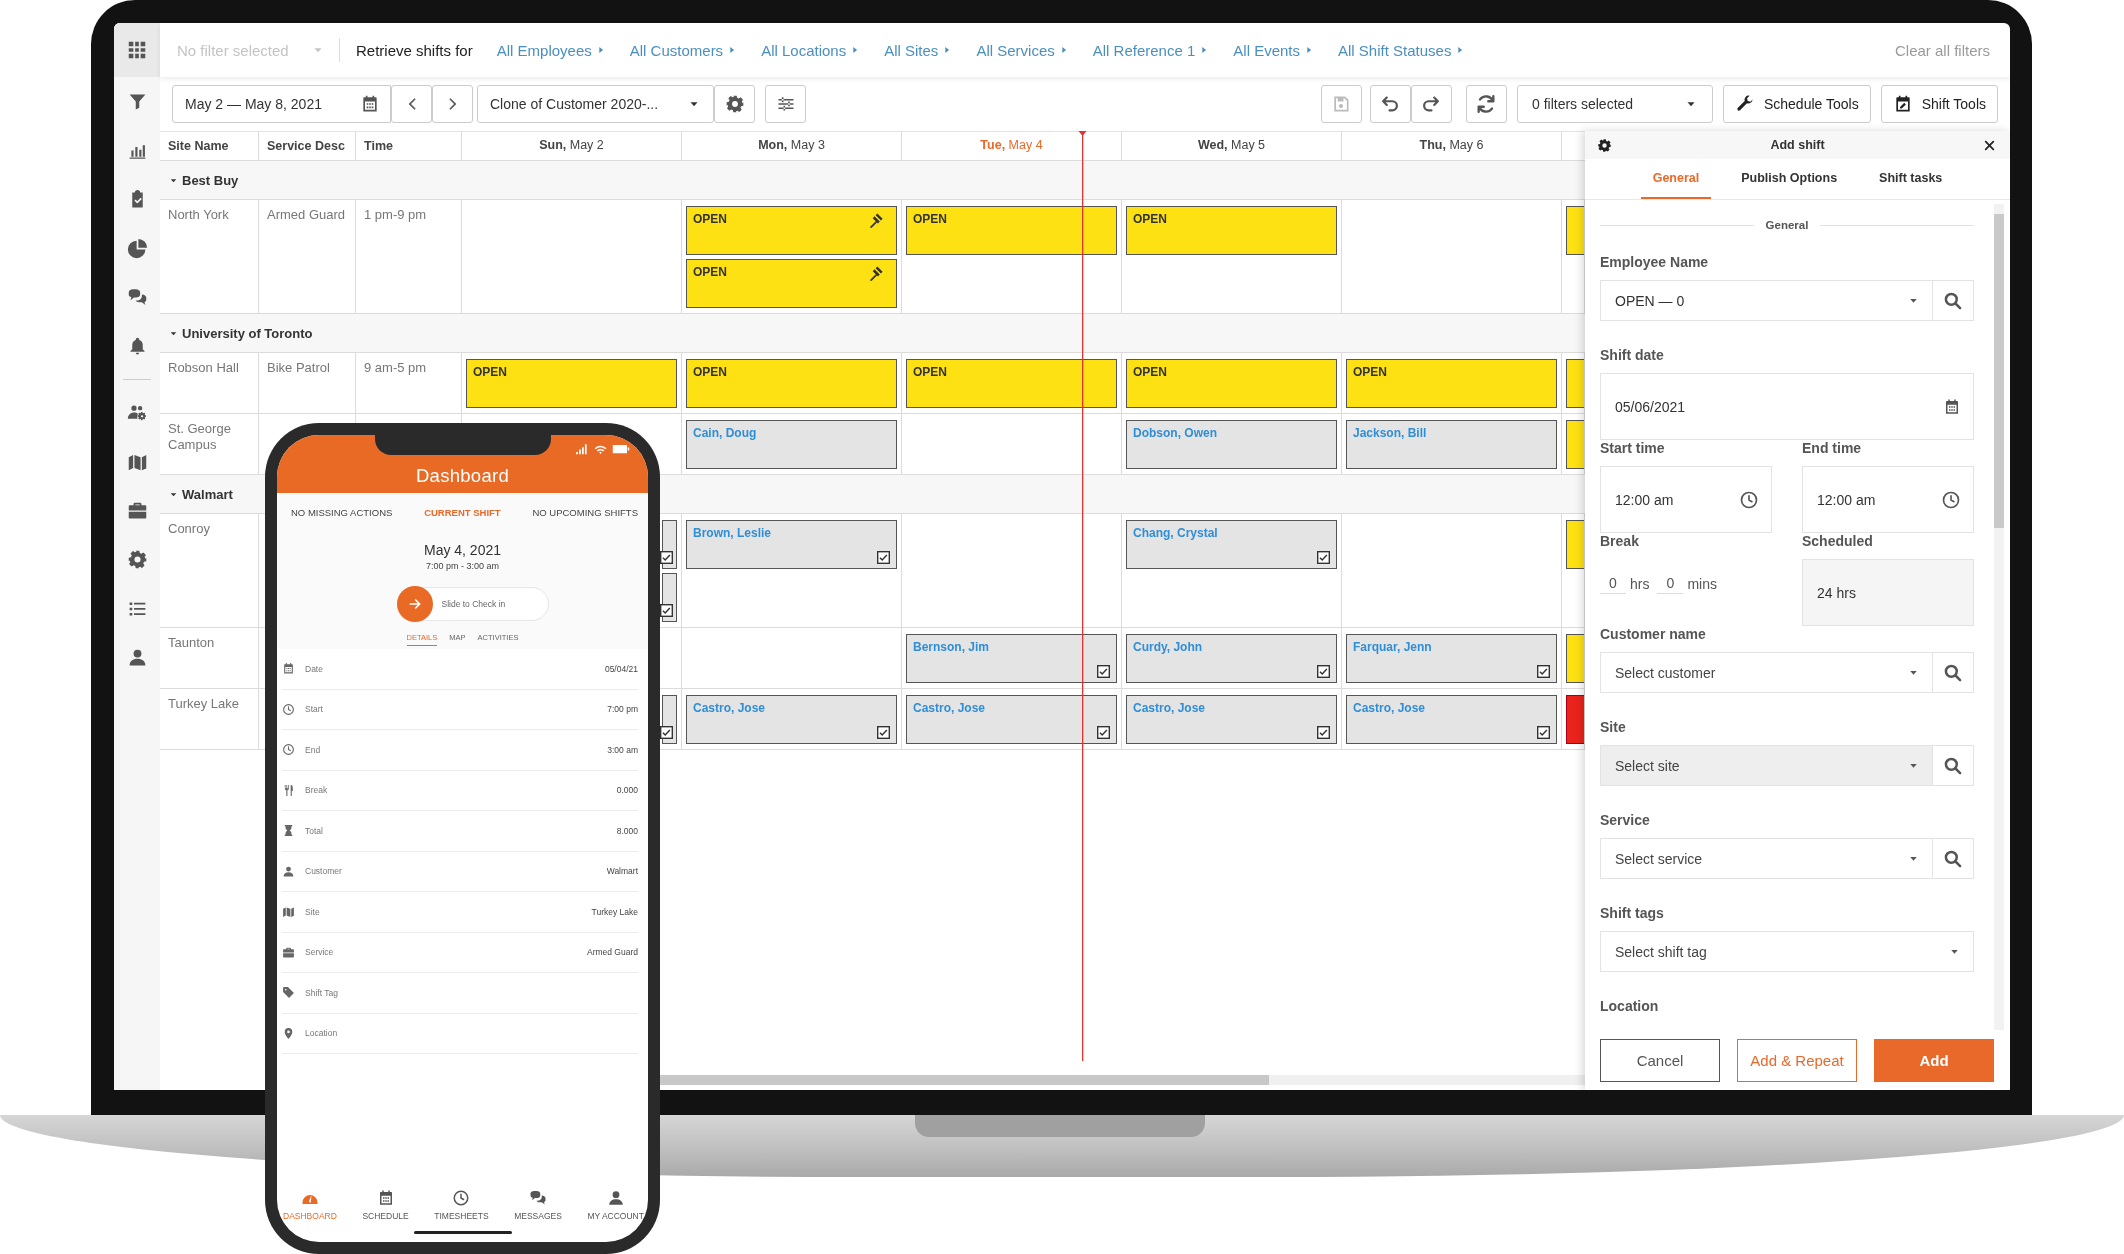 The height and width of the screenshot is (1254, 2124). Describe the element at coordinates (1486, 104) in the screenshot. I see `refresh-button` at that location.